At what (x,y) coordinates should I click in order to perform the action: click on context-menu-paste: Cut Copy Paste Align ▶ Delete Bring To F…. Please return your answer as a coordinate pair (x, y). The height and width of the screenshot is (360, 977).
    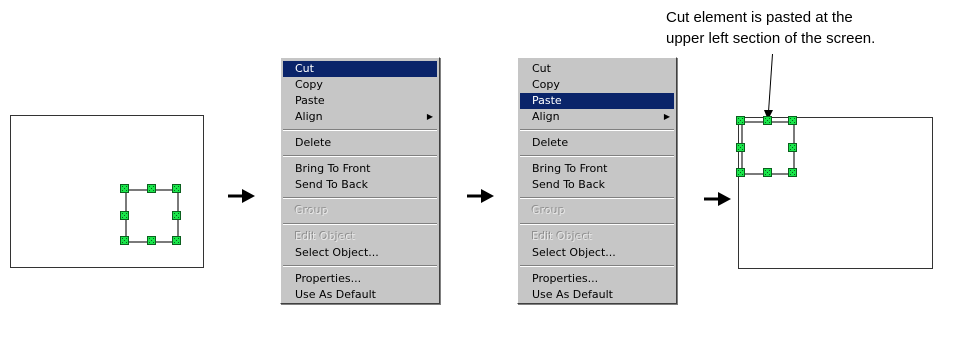
    Looking at the image, I should click on (597, 180).